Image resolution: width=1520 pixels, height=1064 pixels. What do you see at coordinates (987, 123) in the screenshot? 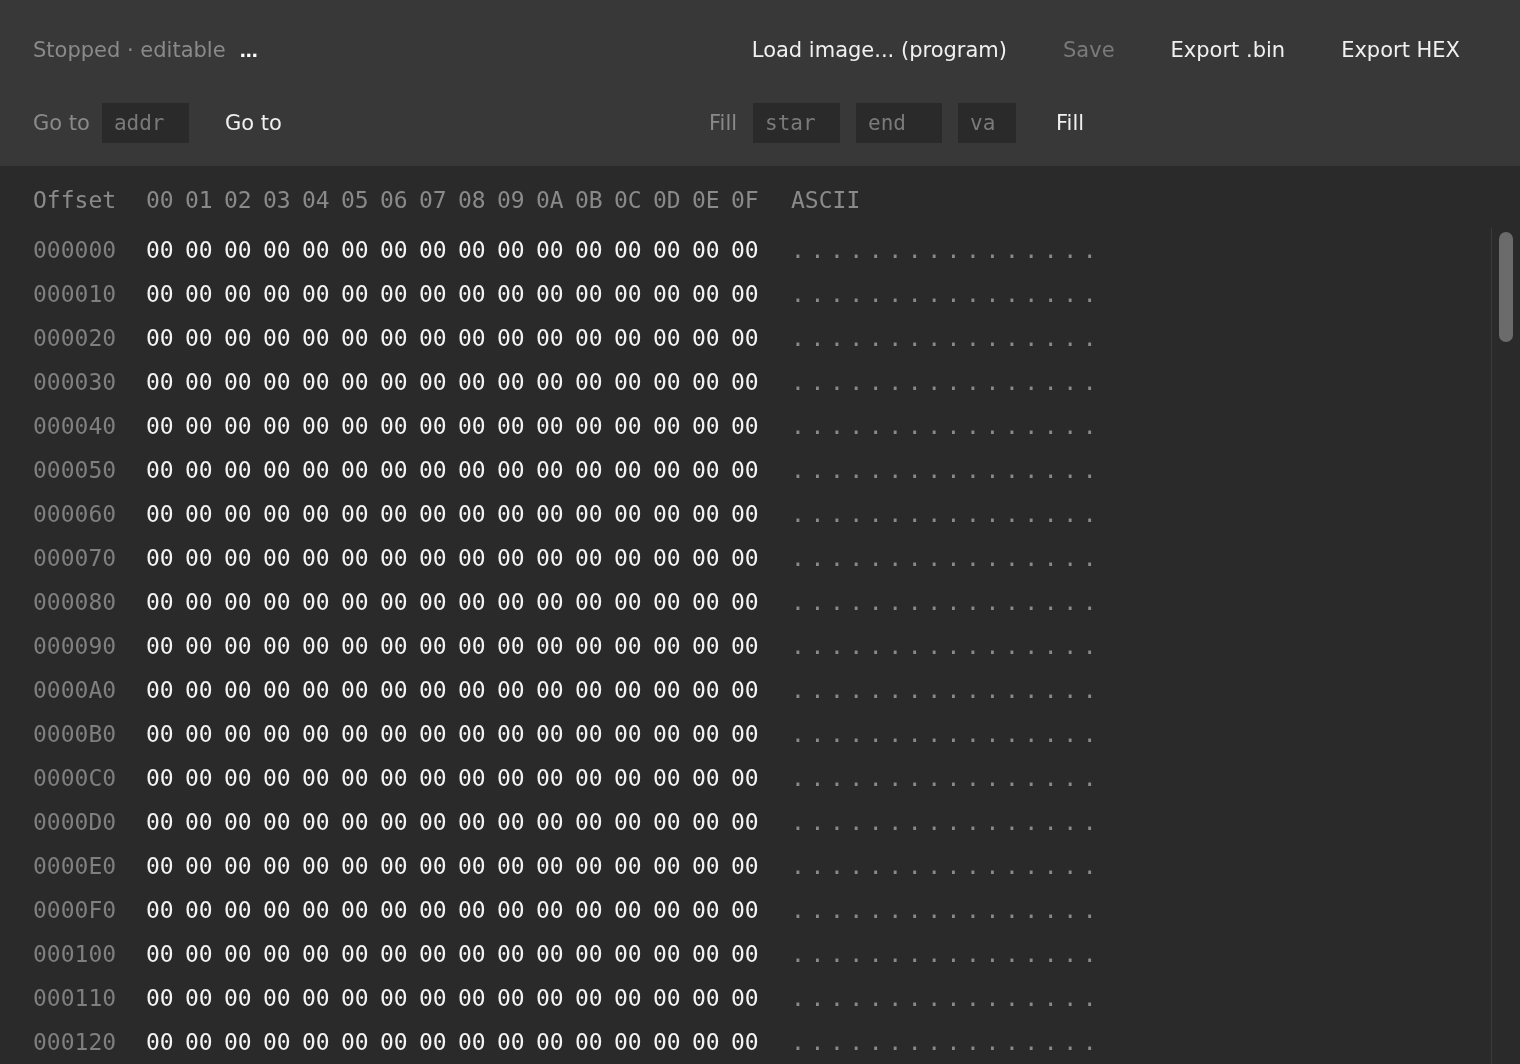
I see `fill-field: va` at bounding box center [987, 123].